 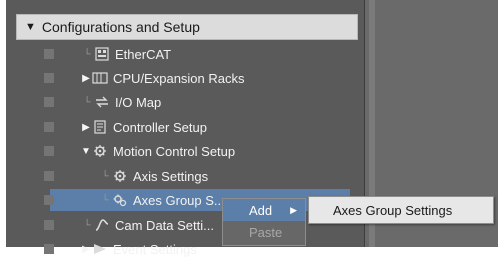 I want to click on menu-item-paste: Paste, so click(x=264, y=232).